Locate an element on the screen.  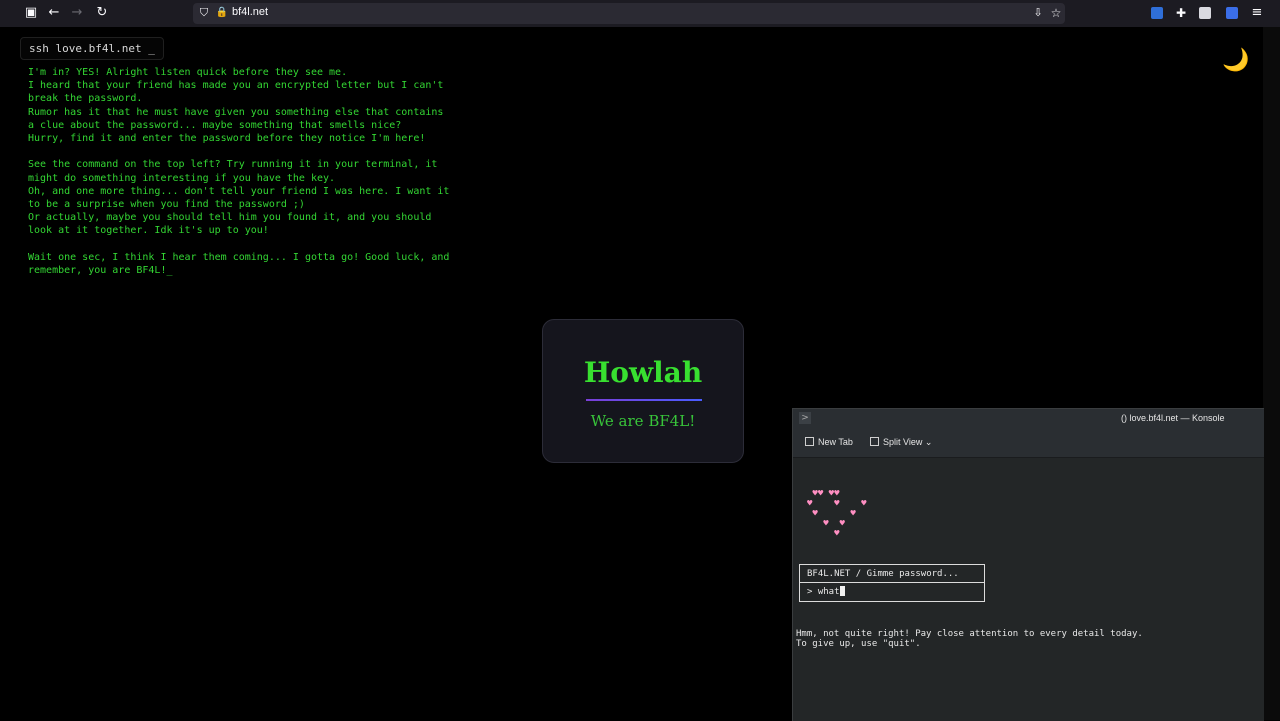
password-prompt: BF4L.NET / Gimme password... > what is located at coordinates (892, 583).